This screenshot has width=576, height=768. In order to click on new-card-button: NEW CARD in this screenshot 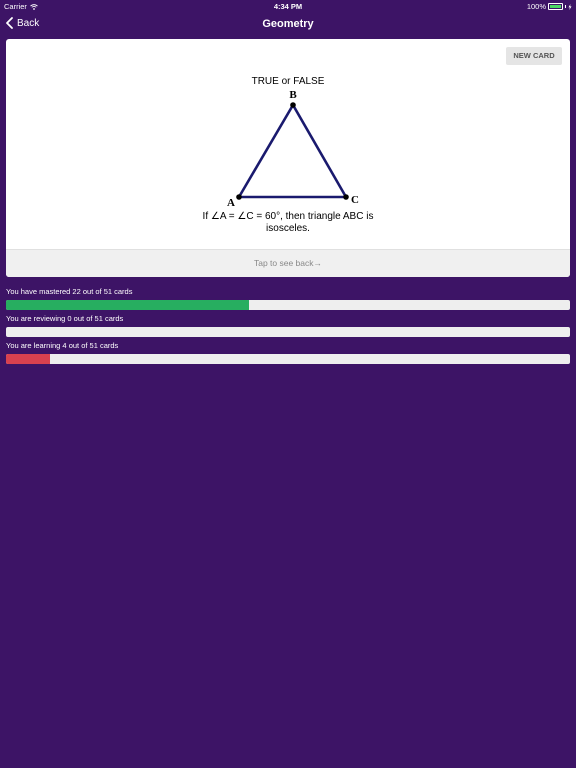, I will do `click(534, 56)`.